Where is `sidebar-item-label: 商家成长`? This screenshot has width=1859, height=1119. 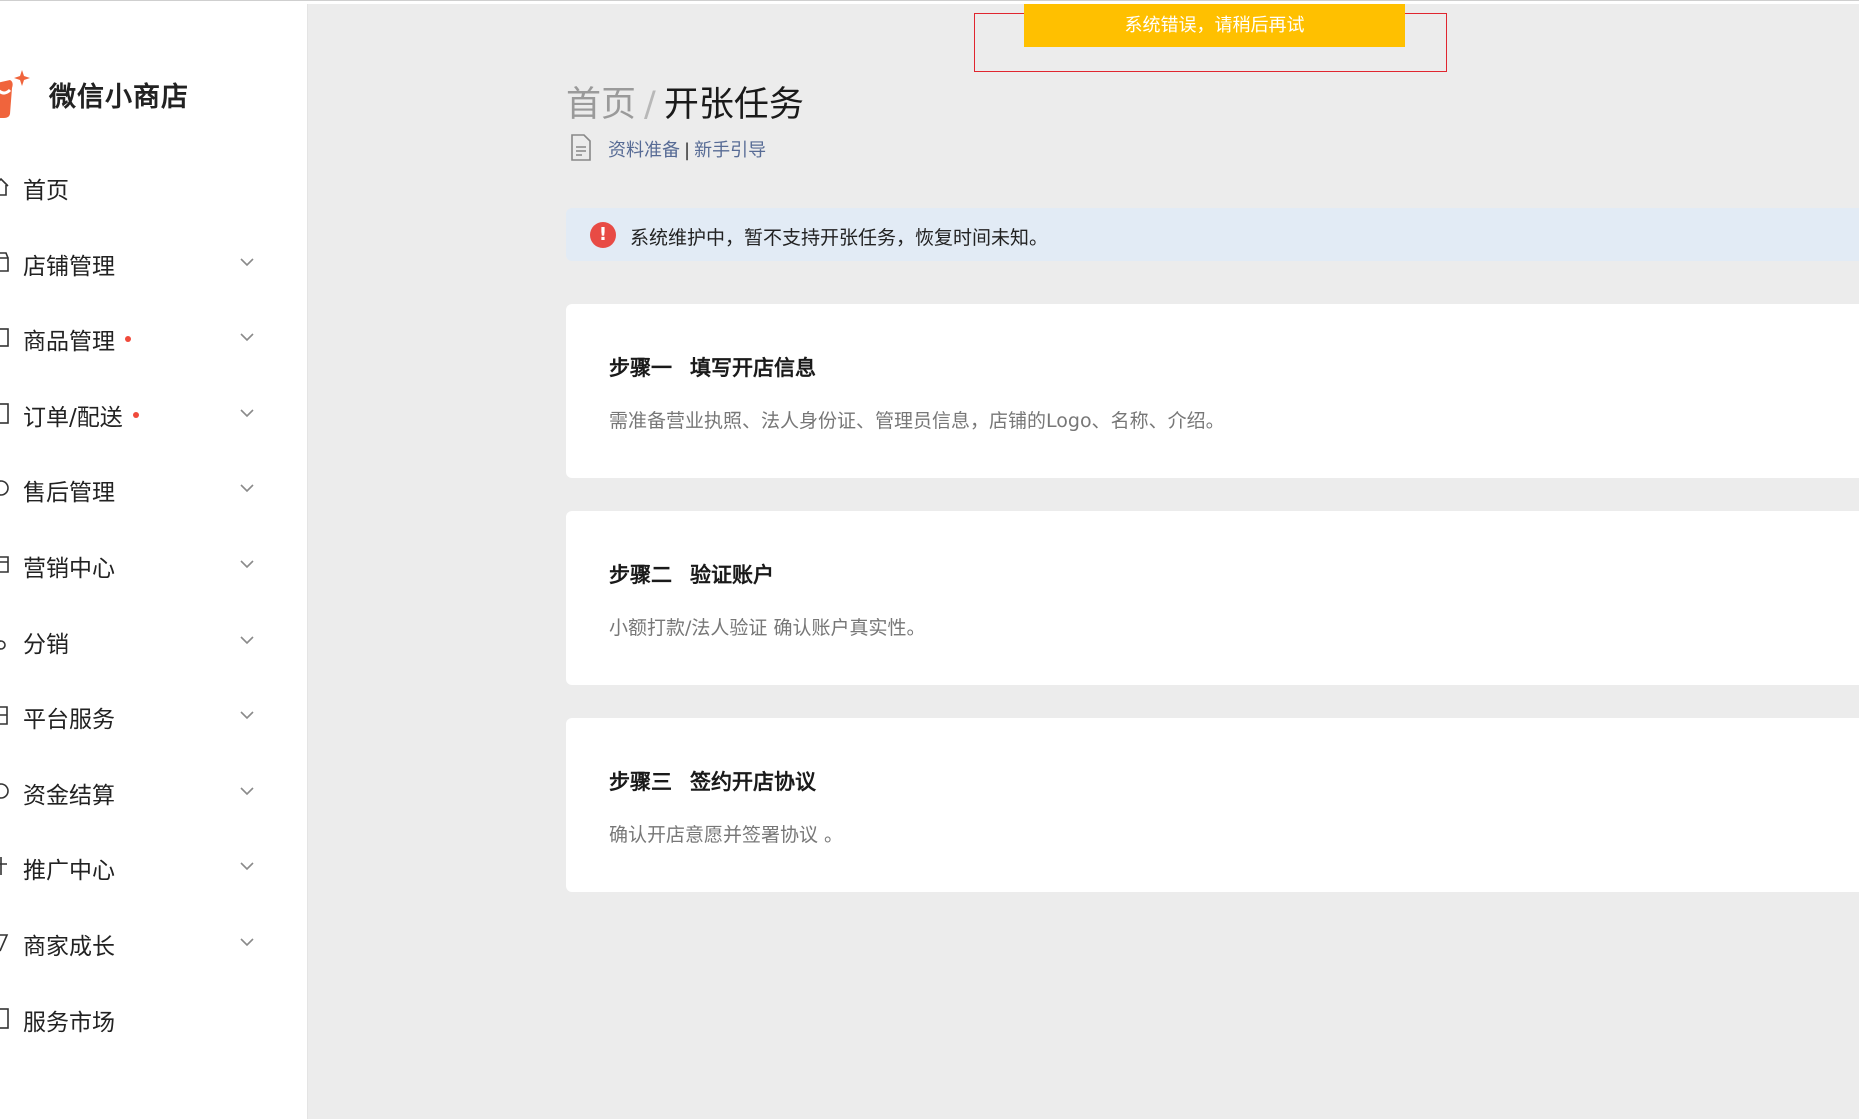 sidebar-item-label: 商家成长 is located at coordinates (69, 944).